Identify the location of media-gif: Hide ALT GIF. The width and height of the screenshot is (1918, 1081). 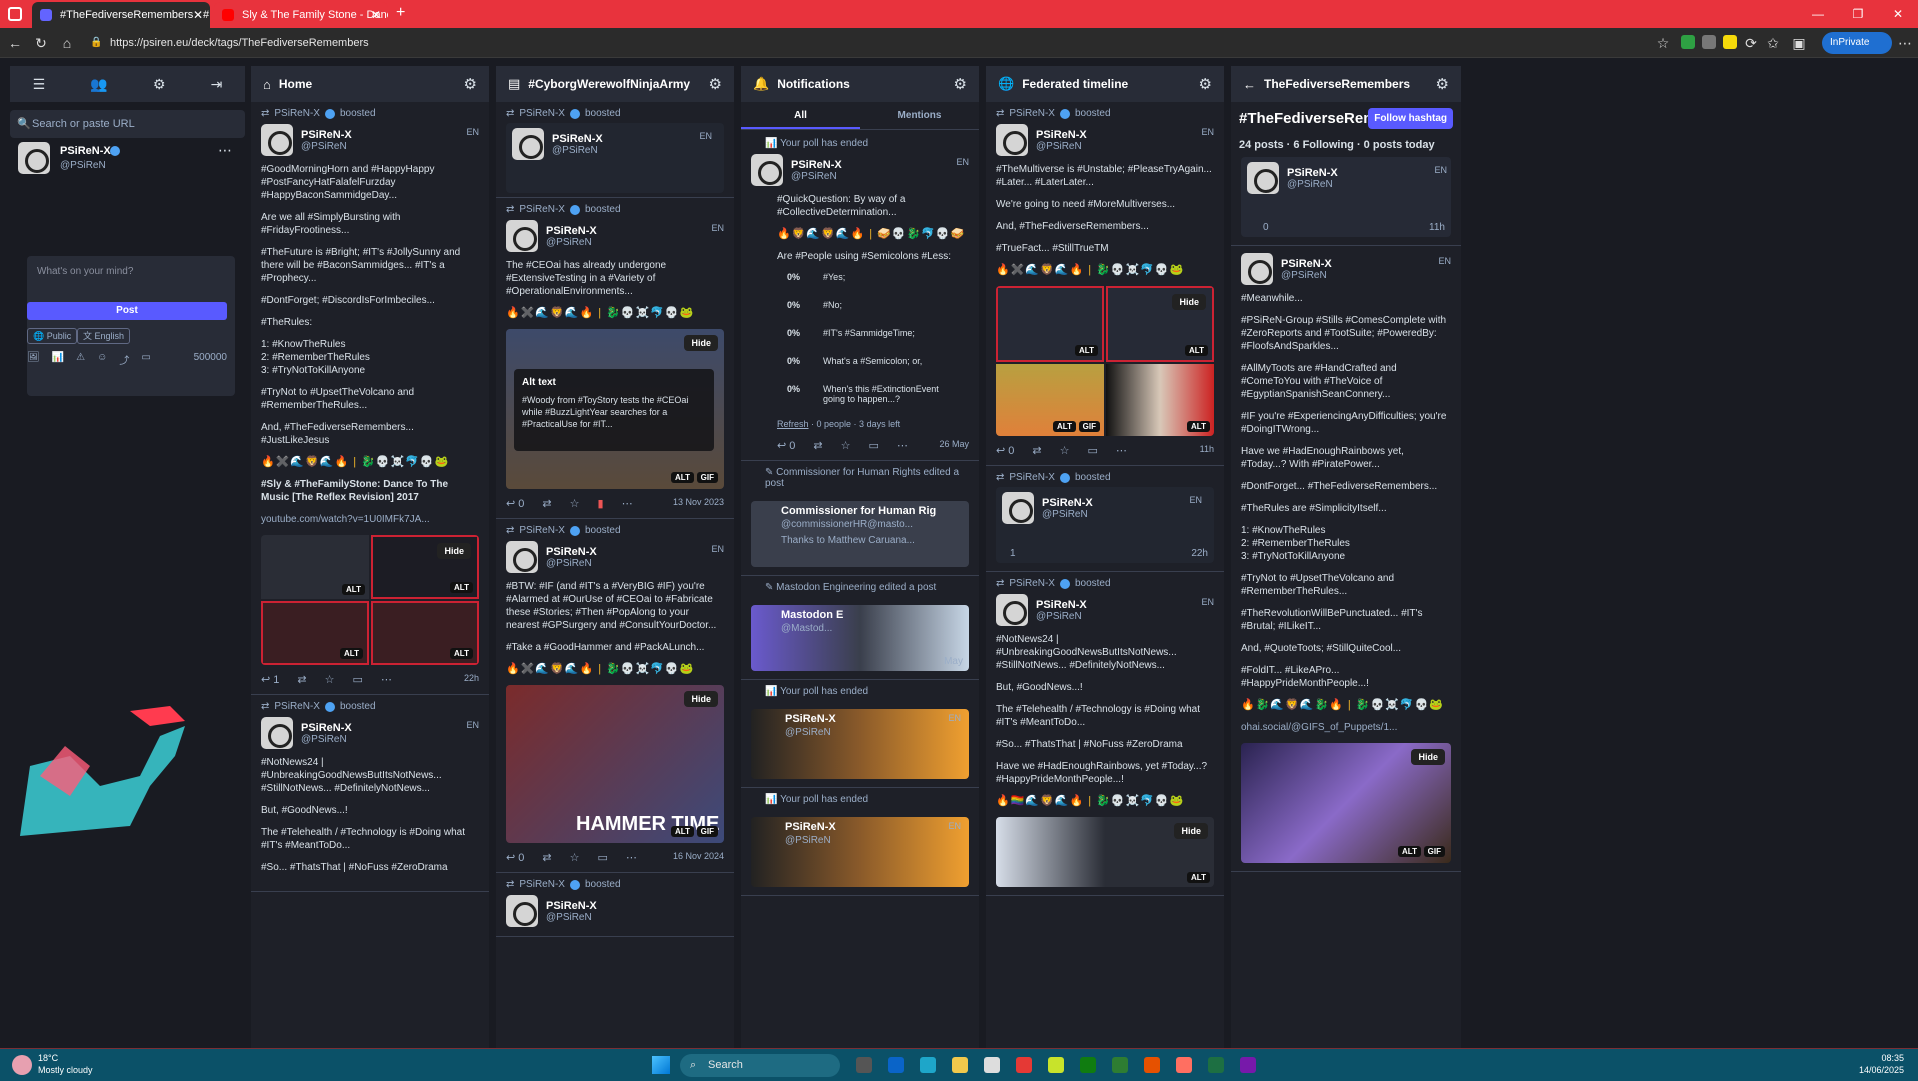
(1346, 803).